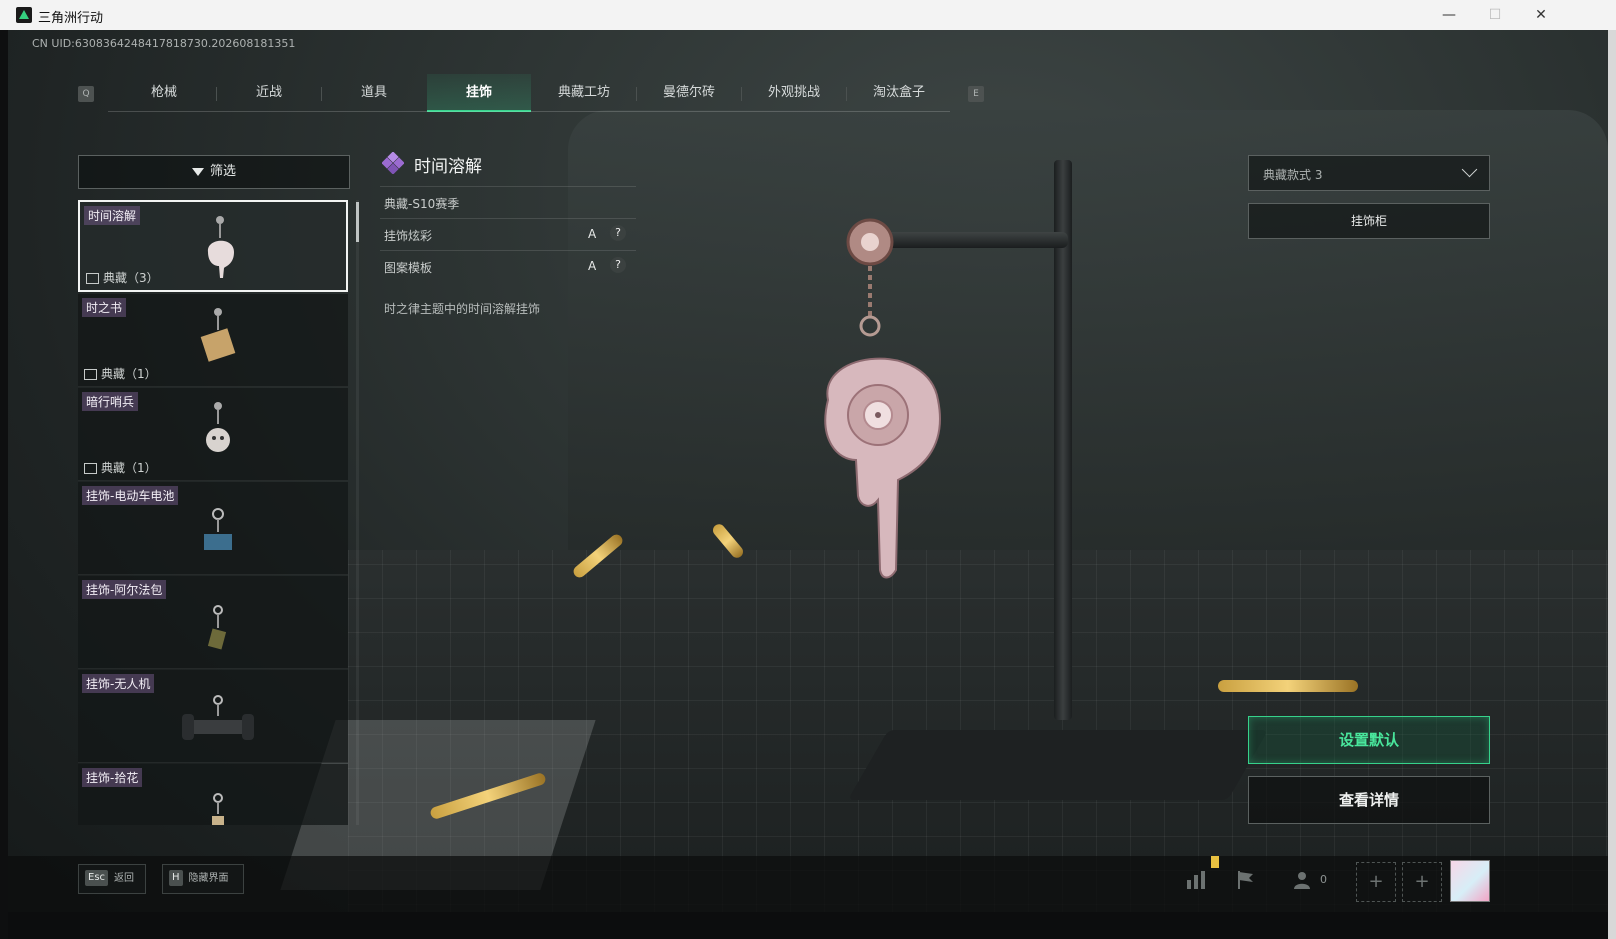 This screenshot has height=939, width=1616. Describe the element at coordinates (1058, 765) in the screenshot. I see `stand-base` at that location.